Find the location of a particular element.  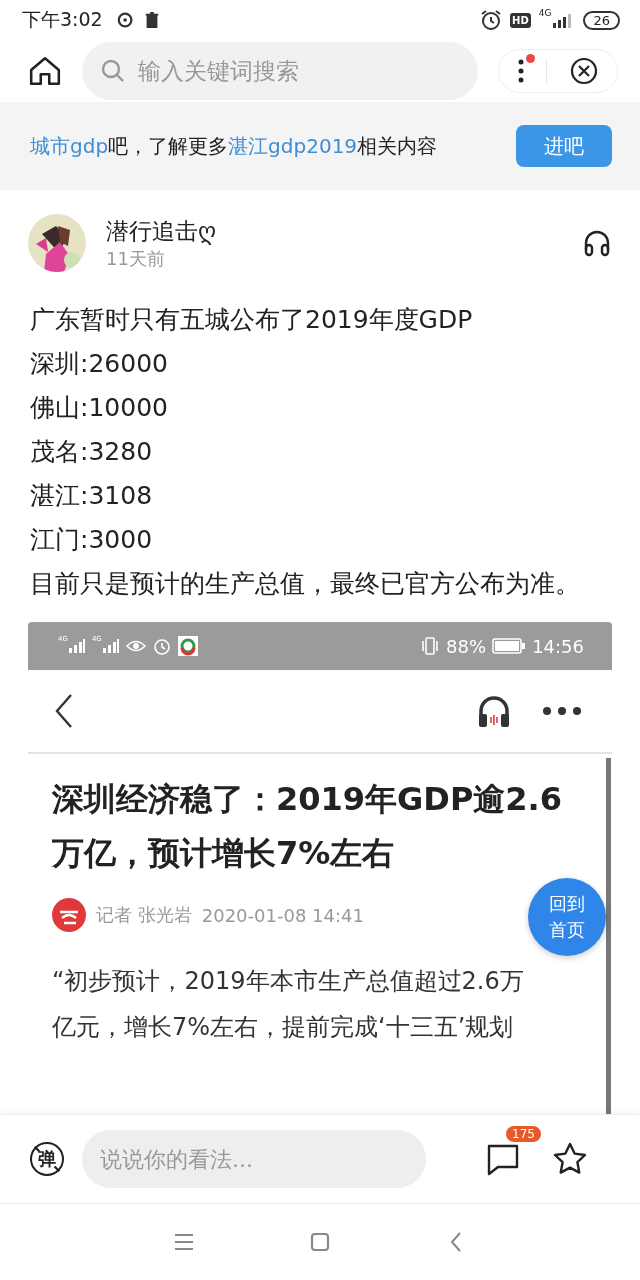

status-time: 14:56 is located at coordinates (558, 646).